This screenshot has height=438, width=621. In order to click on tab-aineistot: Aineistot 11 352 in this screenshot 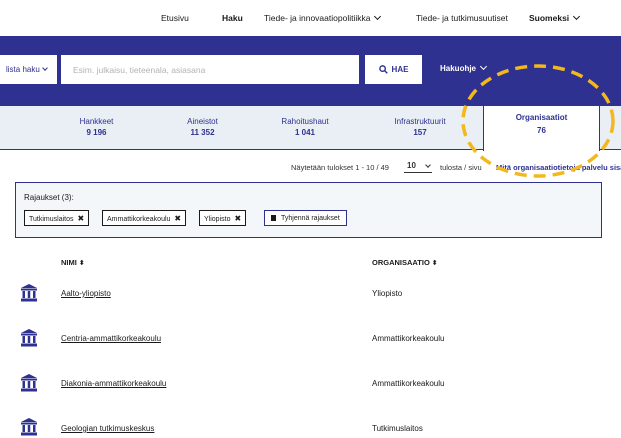, I will do `click(202, 128)`.